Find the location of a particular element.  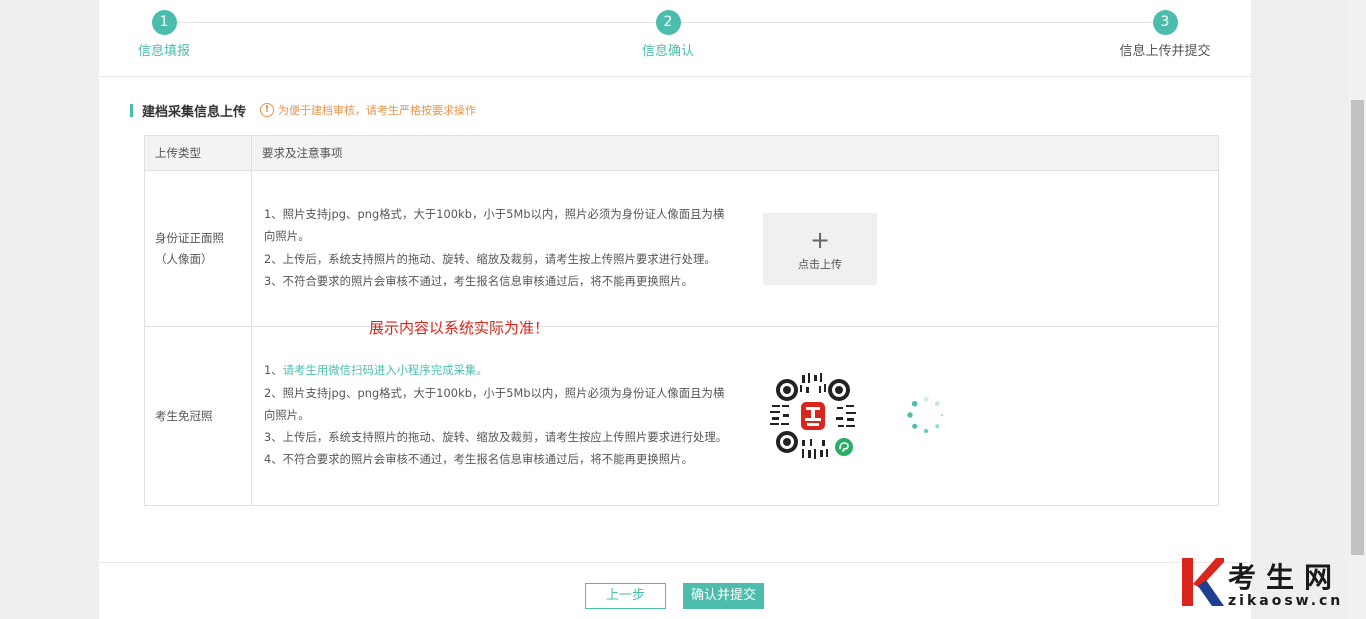

step-number: 2 is located at coordinates (668, 22).